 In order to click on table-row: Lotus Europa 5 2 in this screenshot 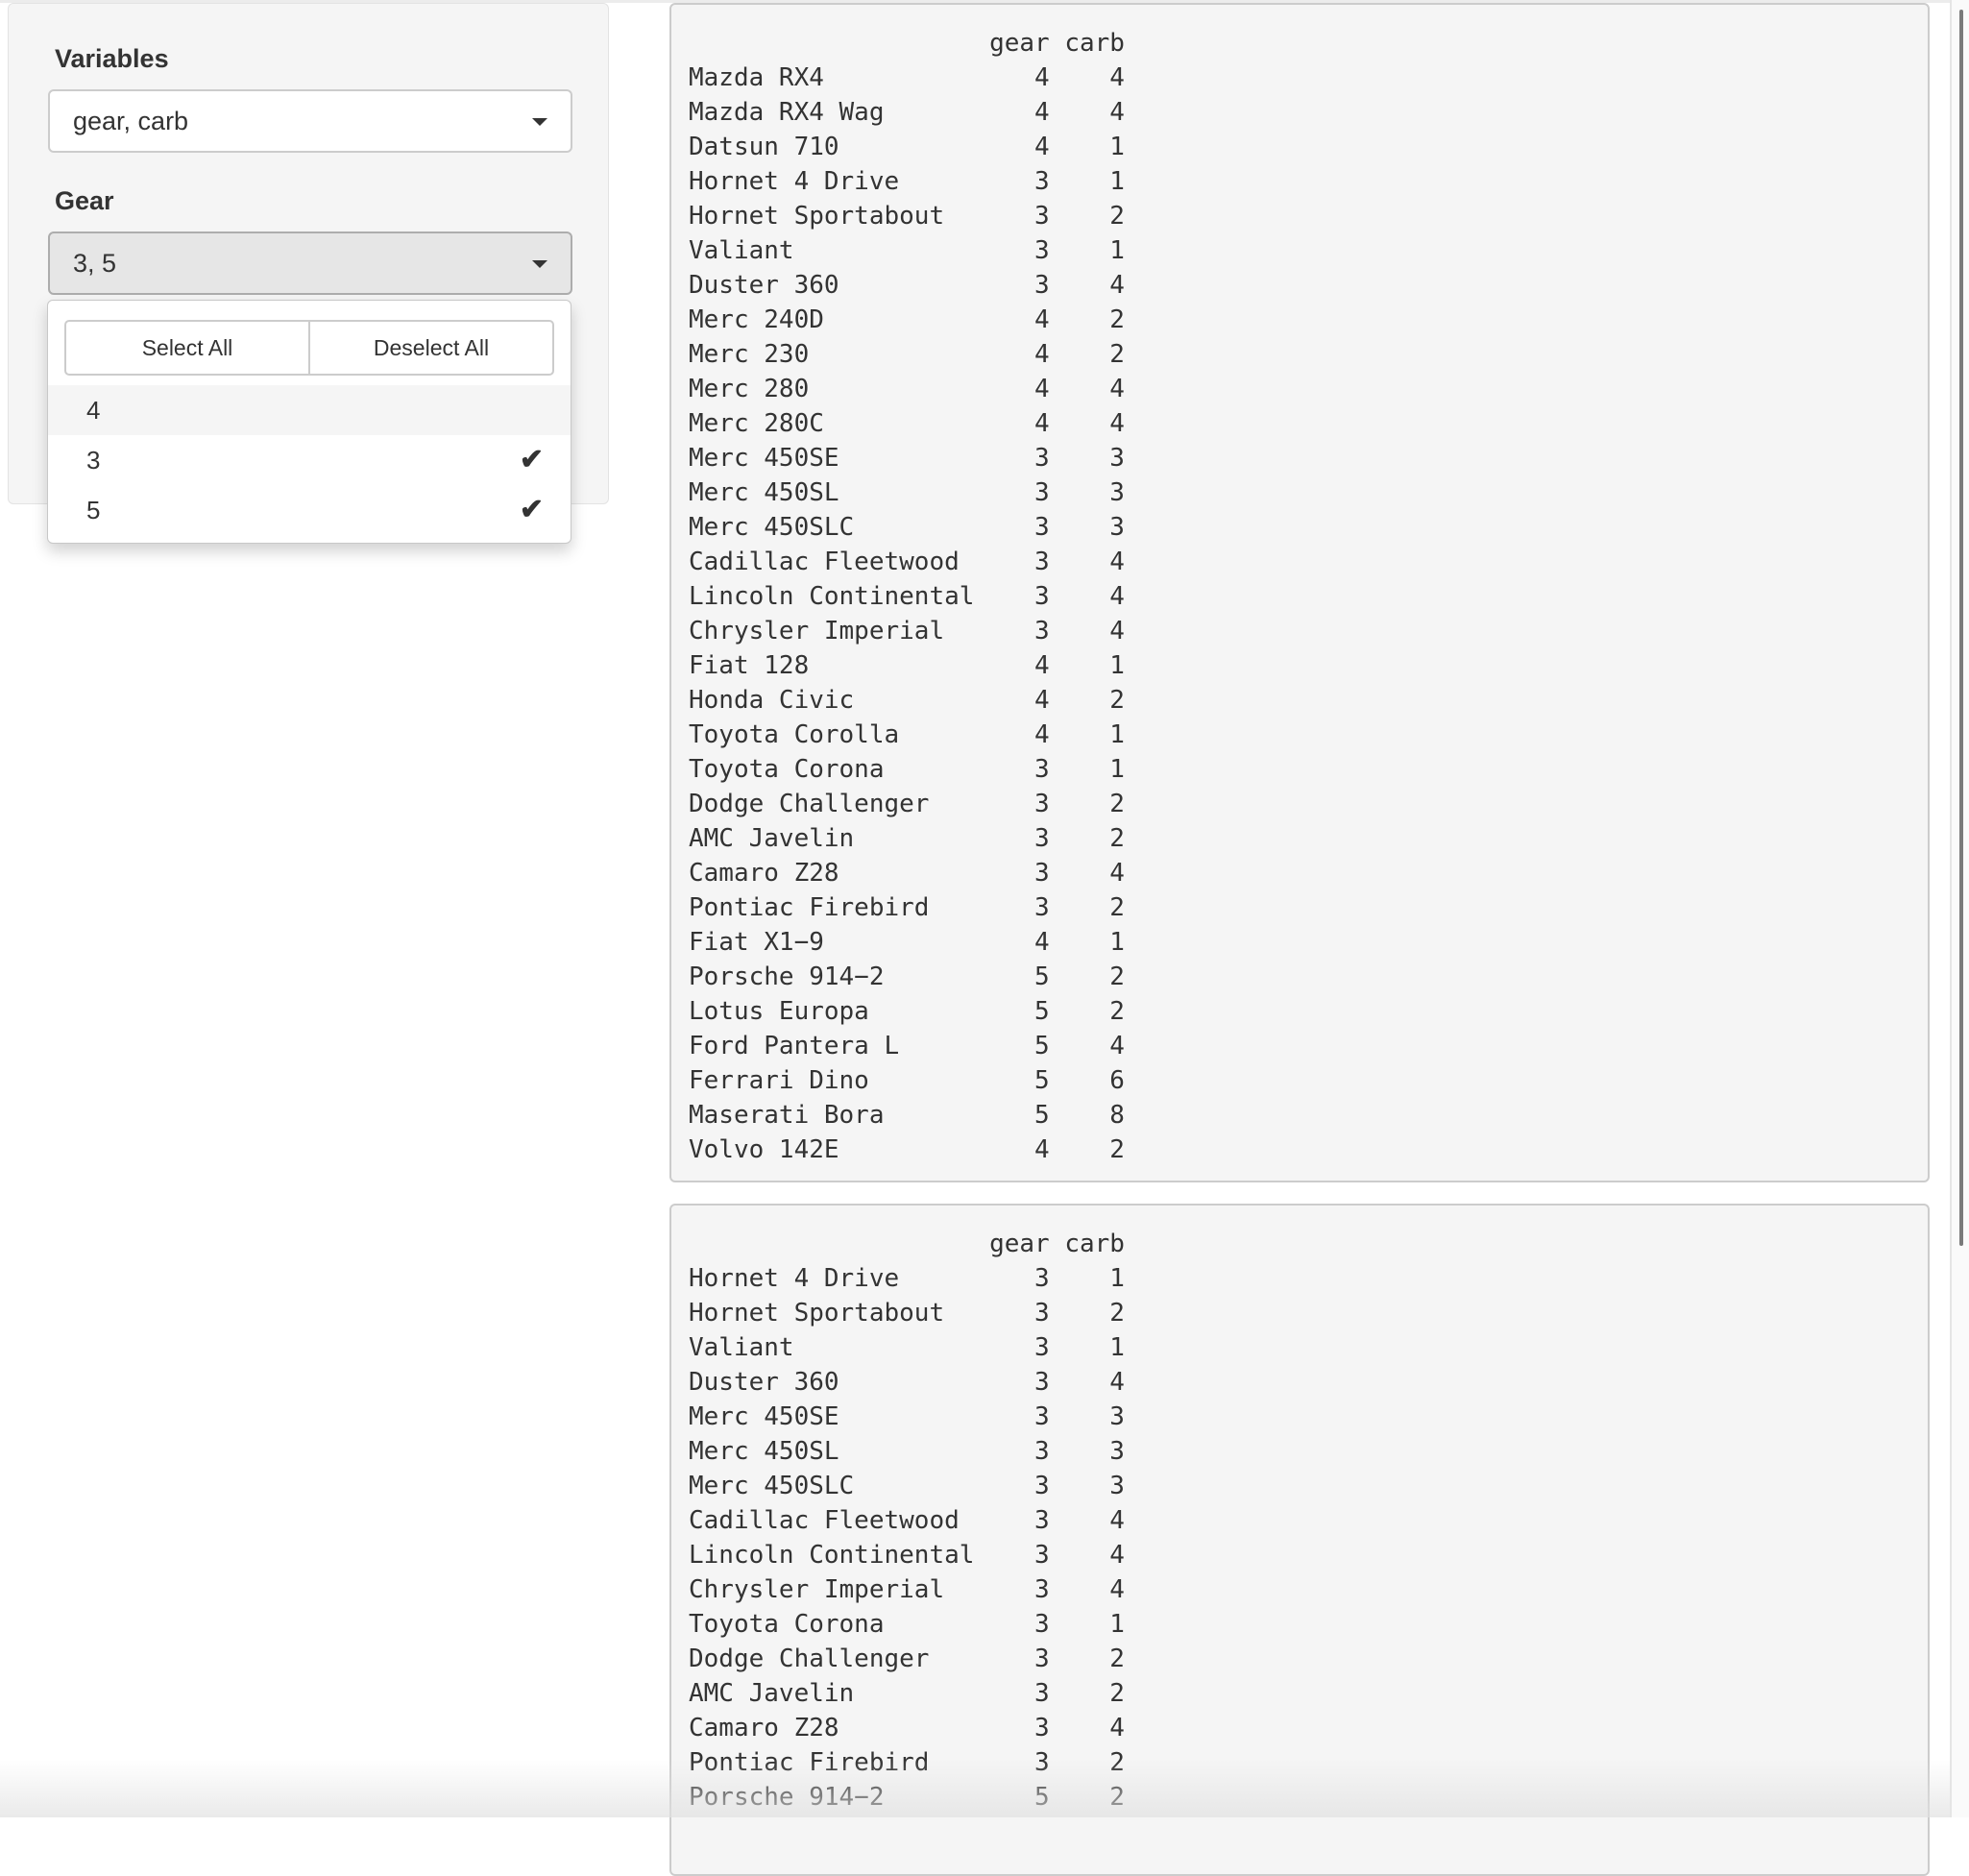, I will do `click(907, 1012)`.